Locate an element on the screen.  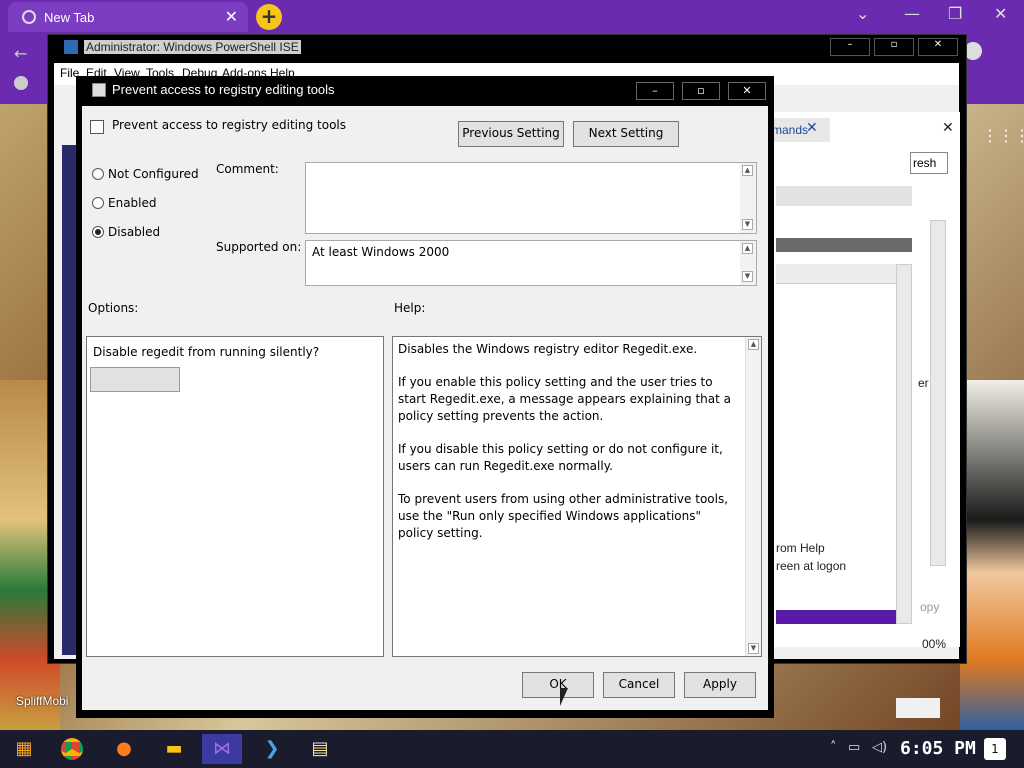
radio-not-configured-indicator is located at coordinates (98, 174).